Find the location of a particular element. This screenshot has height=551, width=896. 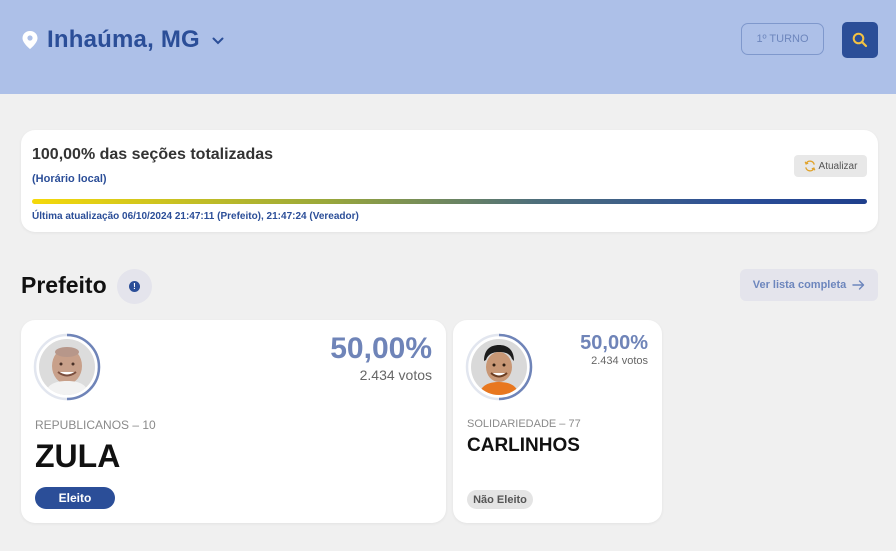

info-button: ! is located at coordinates (134, 286).